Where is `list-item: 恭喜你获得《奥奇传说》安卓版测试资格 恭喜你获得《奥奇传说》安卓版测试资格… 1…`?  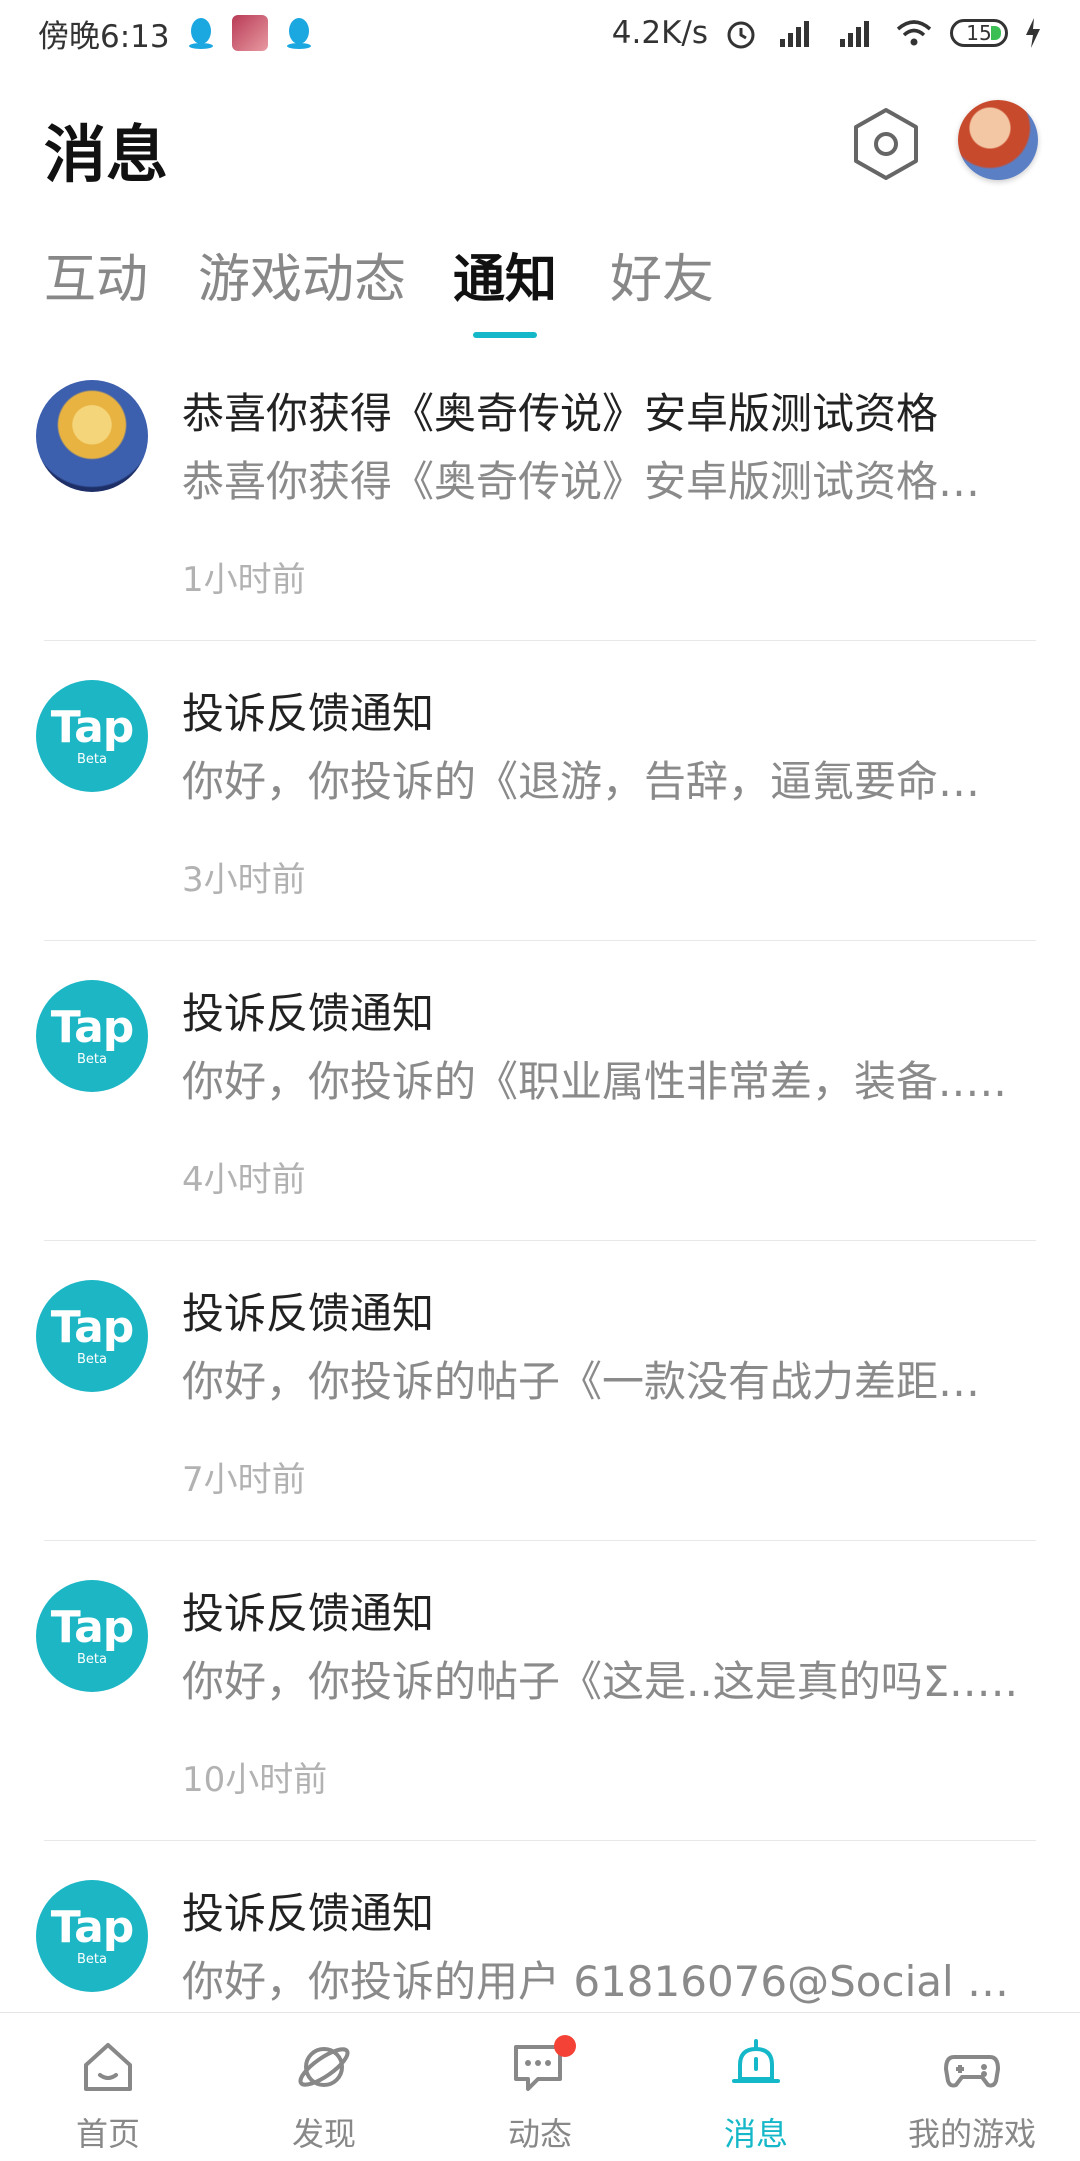 list-item: 恭喜你获得《奥奇传说》安卓版测试资格 恭喜你获得《奥奇传说》安卓版测试资格… 1… is located at coordinates (540, 490).